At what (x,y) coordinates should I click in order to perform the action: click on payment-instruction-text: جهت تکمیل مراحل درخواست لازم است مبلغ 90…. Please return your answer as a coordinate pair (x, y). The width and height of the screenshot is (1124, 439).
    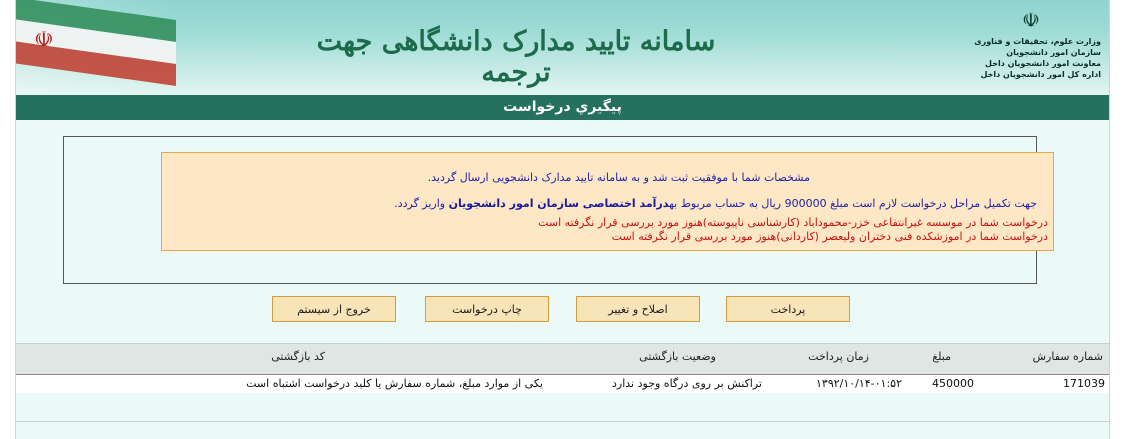
    Looking at the image, I should click on (853, 203).